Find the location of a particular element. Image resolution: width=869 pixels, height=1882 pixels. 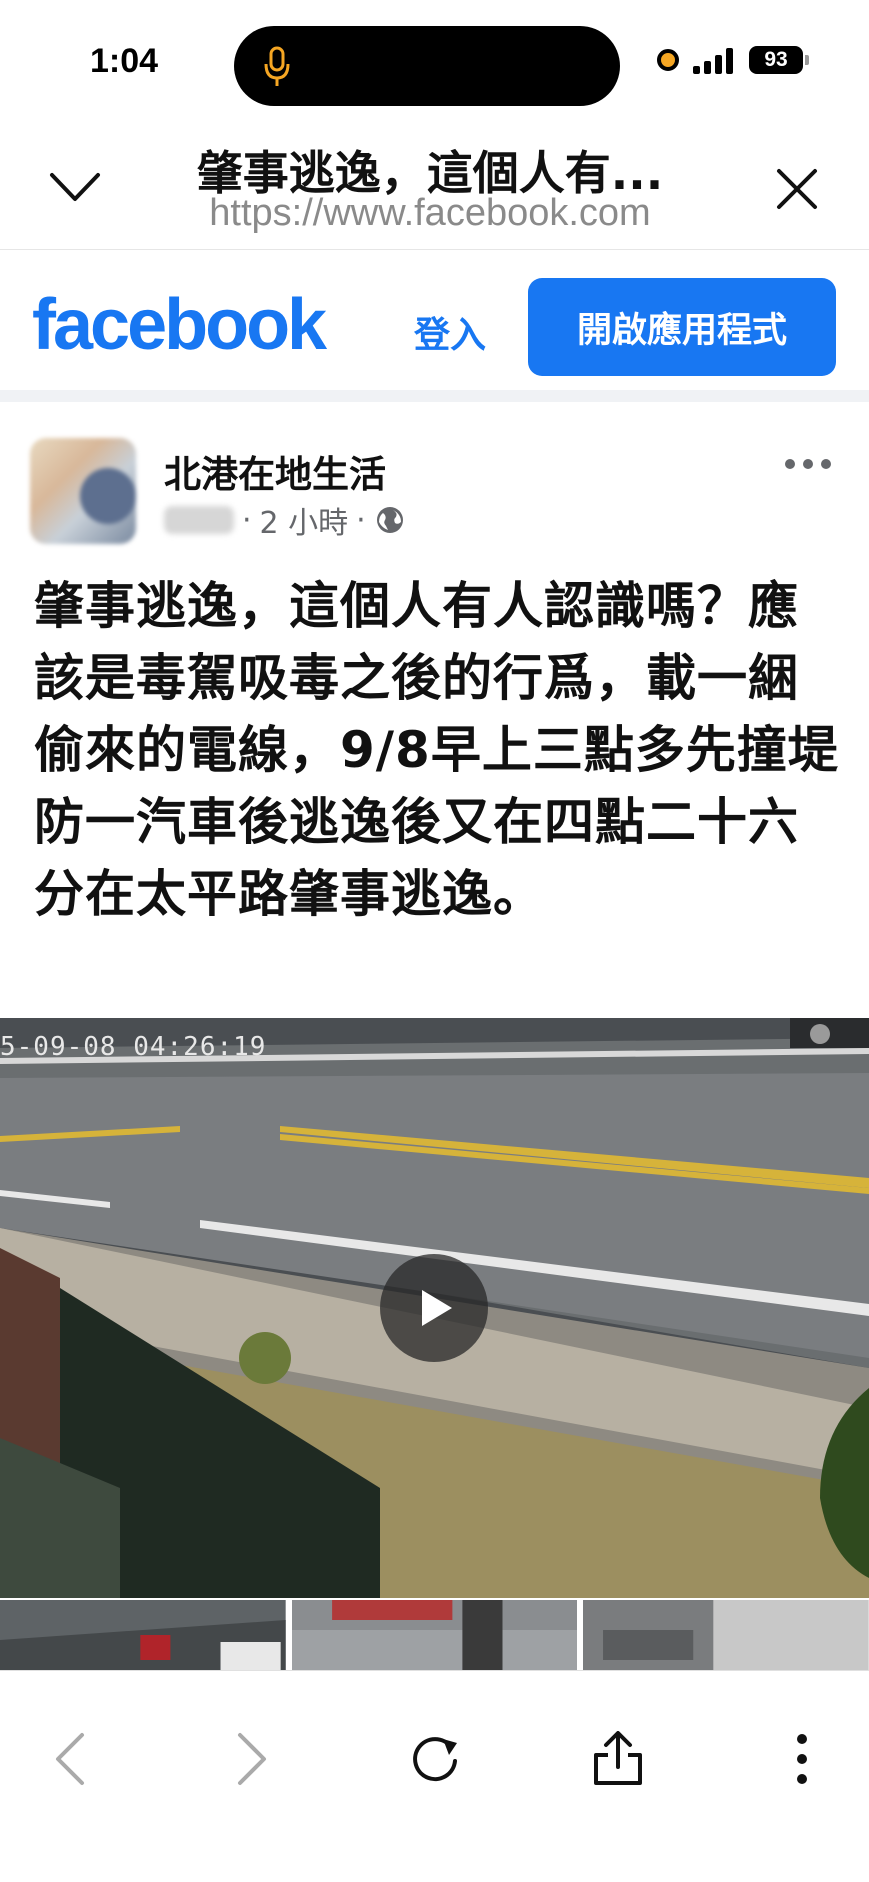

reload-icon is located at coordinates (435, 1759).